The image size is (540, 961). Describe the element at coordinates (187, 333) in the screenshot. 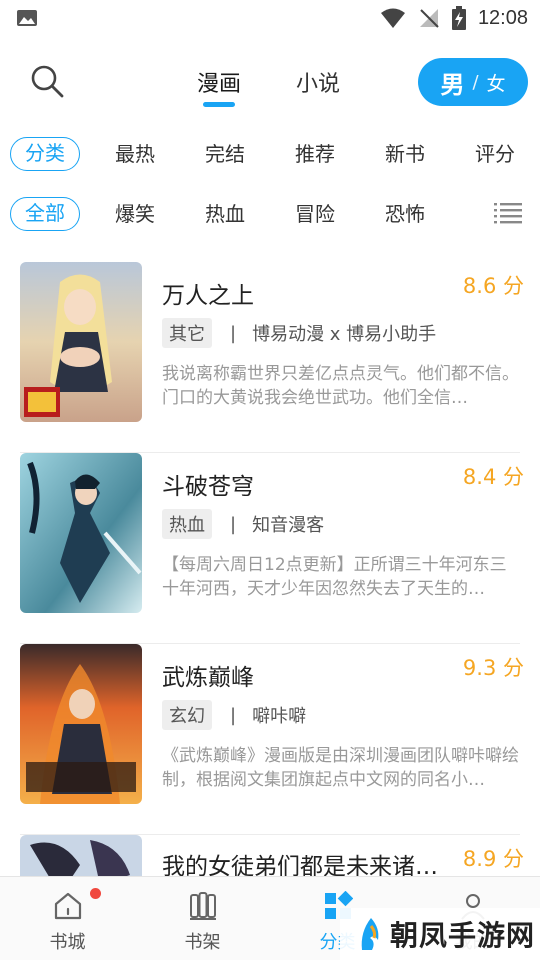

I see `genre-tag: 其它` at that location.